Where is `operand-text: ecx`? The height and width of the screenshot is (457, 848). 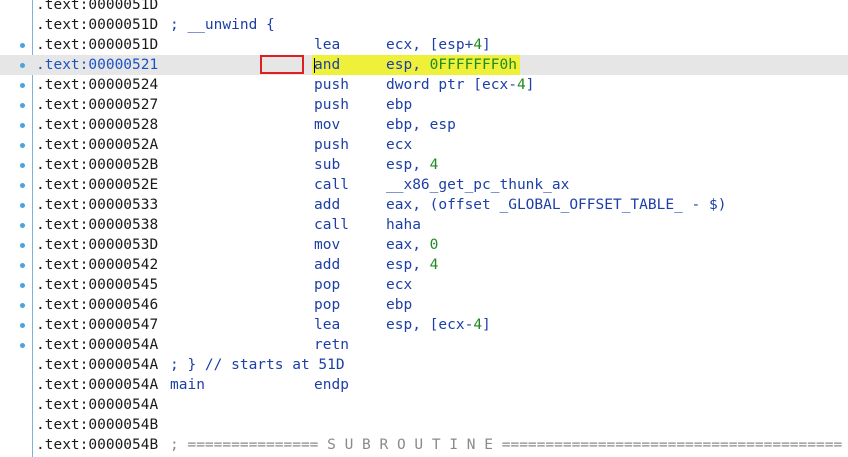
operand-text: ecx is located at coordinates (399, 285).